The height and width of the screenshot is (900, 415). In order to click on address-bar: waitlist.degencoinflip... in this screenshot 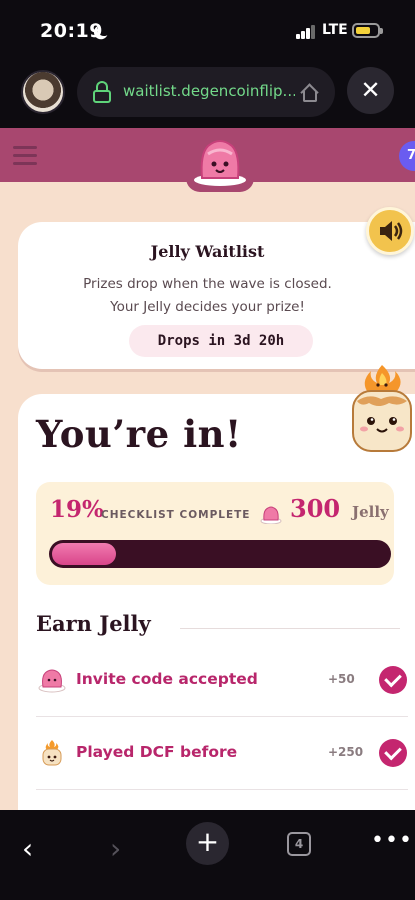, I will do `click(206, 92)`.